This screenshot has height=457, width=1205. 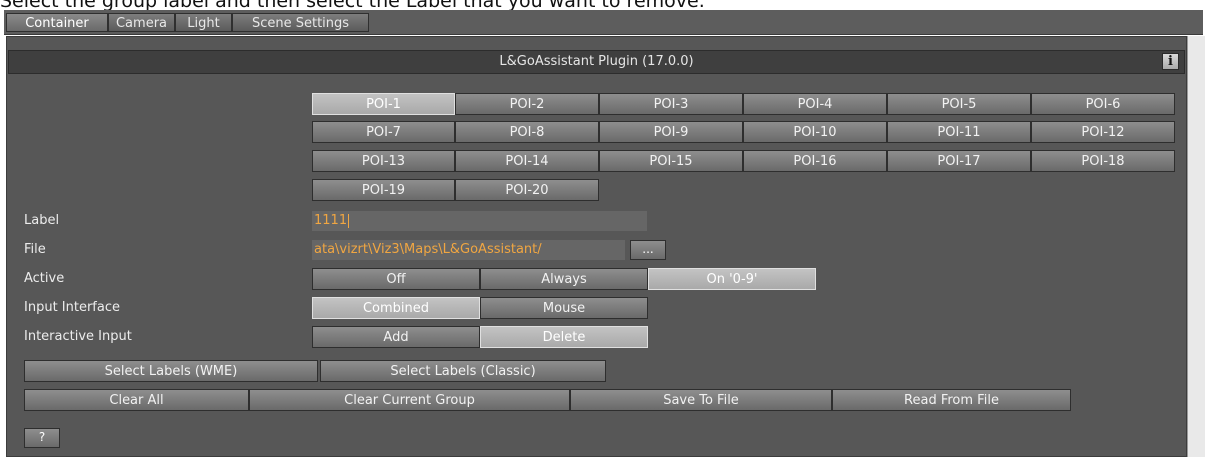 What do you see at coordinates (1103, 132) in the screenshot?
I see `poi-button-12: POI-12` at bounding box center [1103, 132].